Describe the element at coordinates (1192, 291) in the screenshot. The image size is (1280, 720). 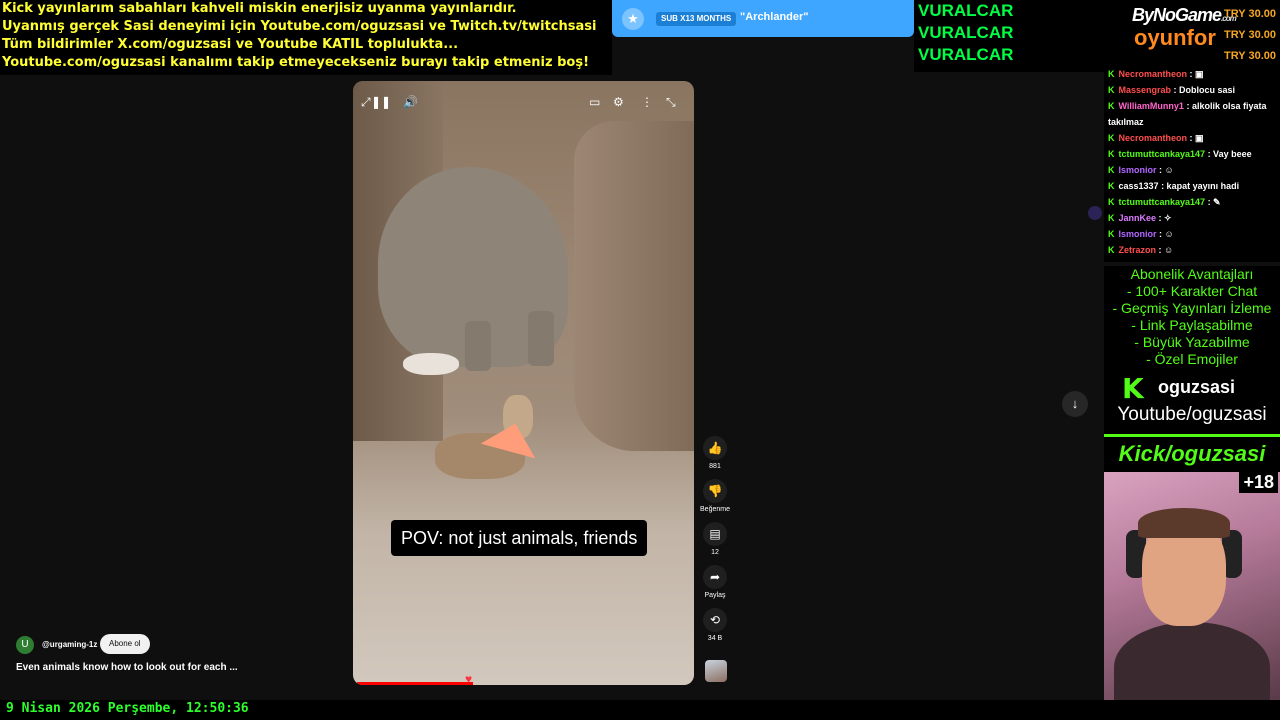
I see `perk-item: - 100+ Karakter Chat` at that location.